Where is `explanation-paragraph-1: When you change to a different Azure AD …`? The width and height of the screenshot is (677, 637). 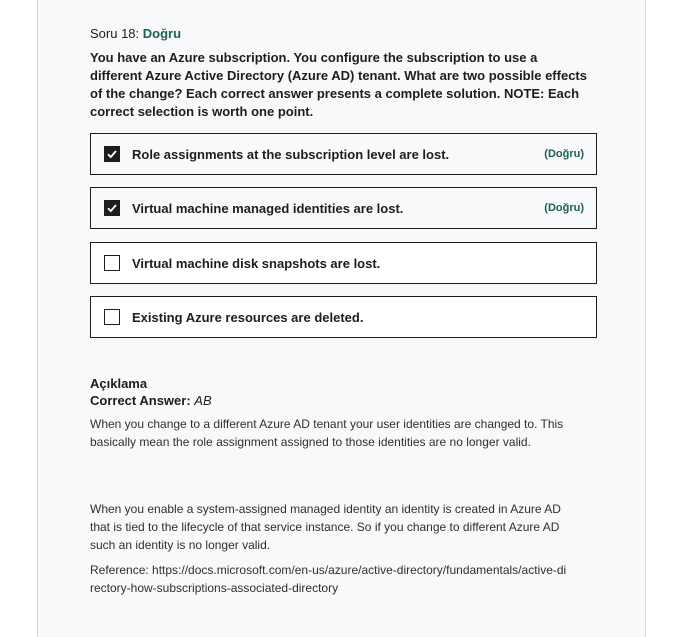
explanation-paragraph-1: When you change to a different Azure AD … is located at coordinates (327, 433).